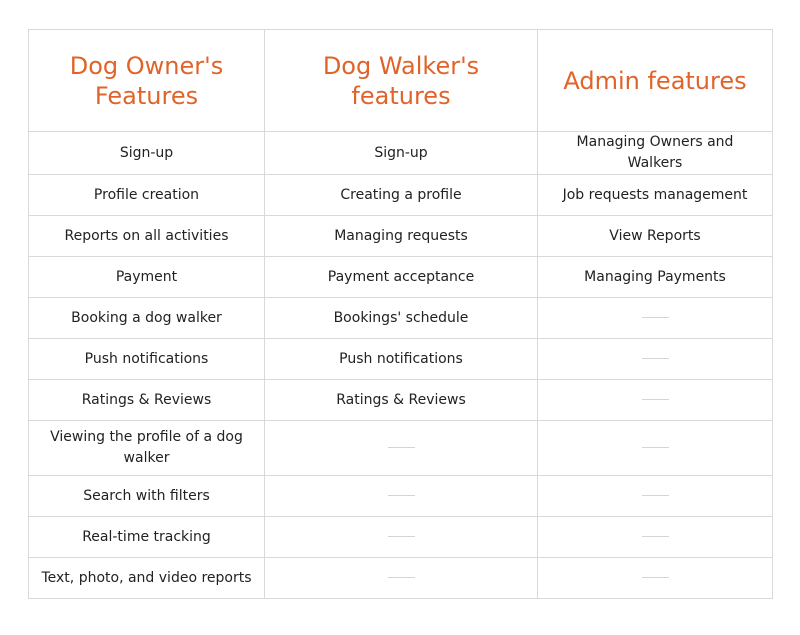  What do you see at coordinates (655, 80) in the screenshot?
I see `header-admin: Admin features` at bounding box center [655, 80].